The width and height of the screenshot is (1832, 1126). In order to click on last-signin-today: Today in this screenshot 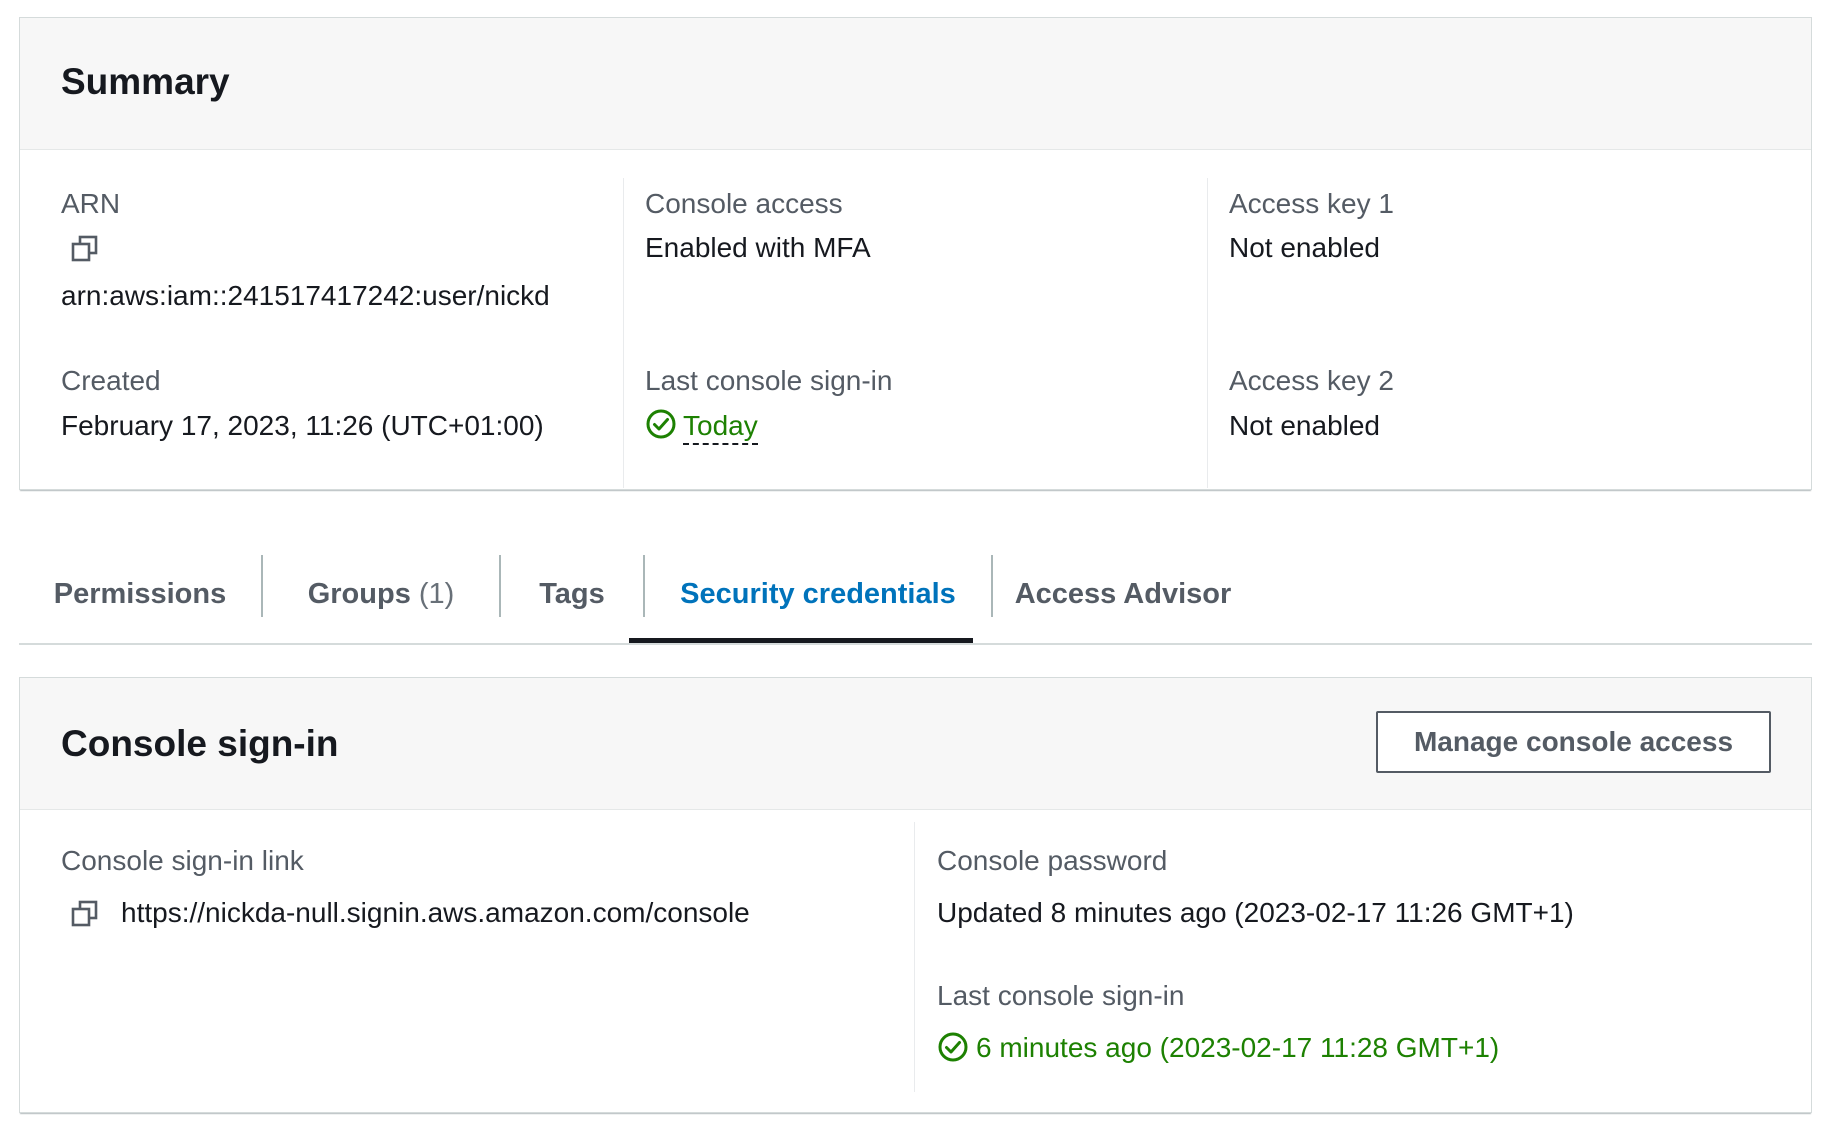, I will do `click(720, 427)`.